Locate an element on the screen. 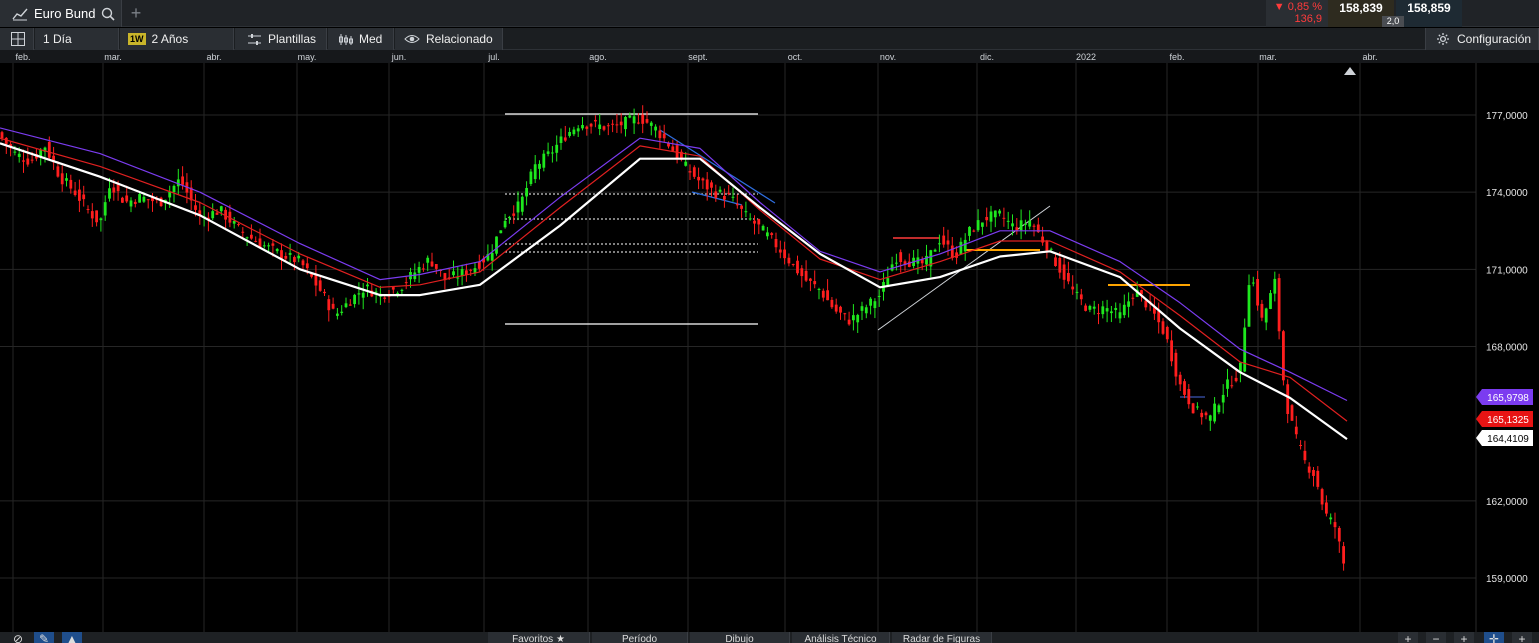 The image size is (1539, 643). ma-white-value-flag: 164,4109 is located at coordinates (1504, 438).